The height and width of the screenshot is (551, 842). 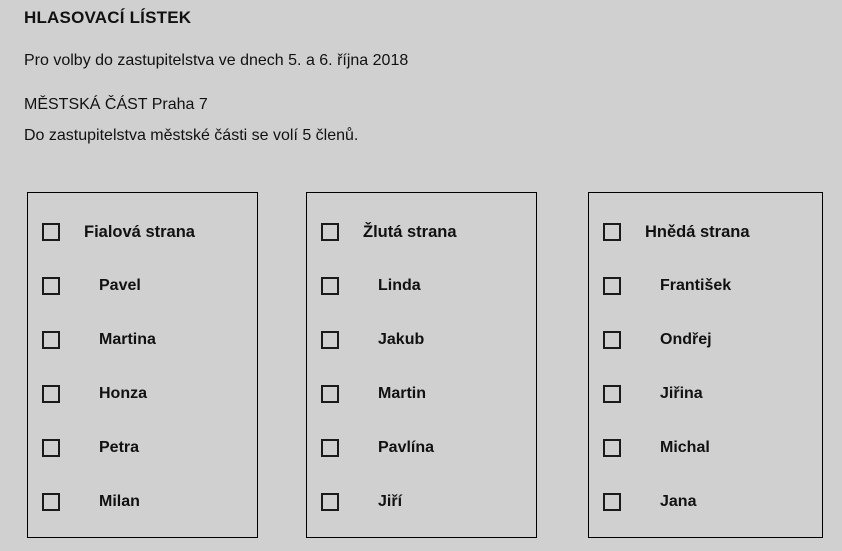 What do you see at coordinates (142, 502) in the screenshot?
I see `candidate-row-milan: Milan` at bounding box center [142, 502].